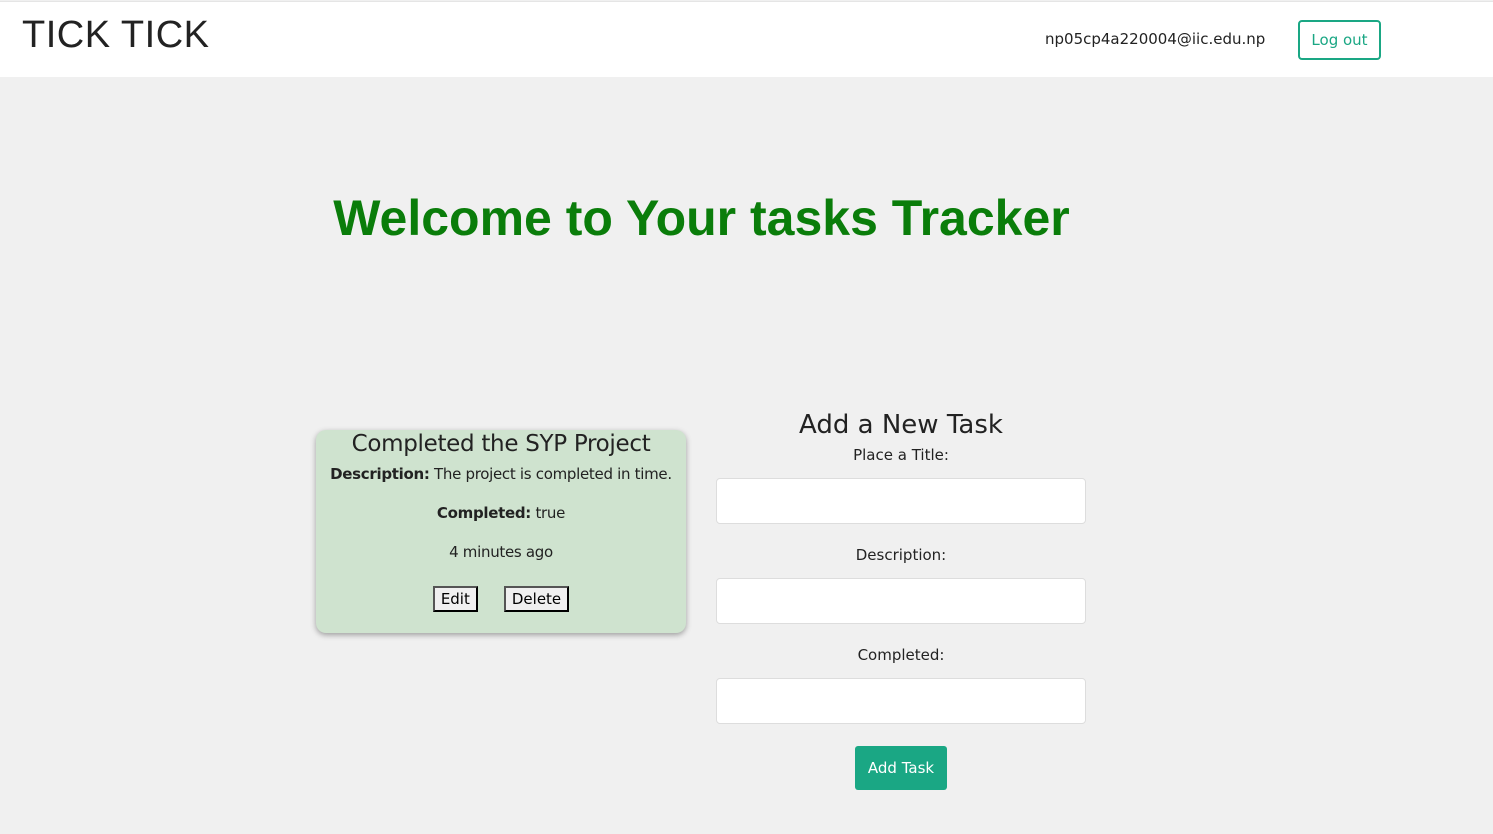 The width and height of the screenshot is (1493, 834). What do you see at coordinates (550, 513) in the screenshot?
I see `completed-value: true` at bounding box center [550, 513].